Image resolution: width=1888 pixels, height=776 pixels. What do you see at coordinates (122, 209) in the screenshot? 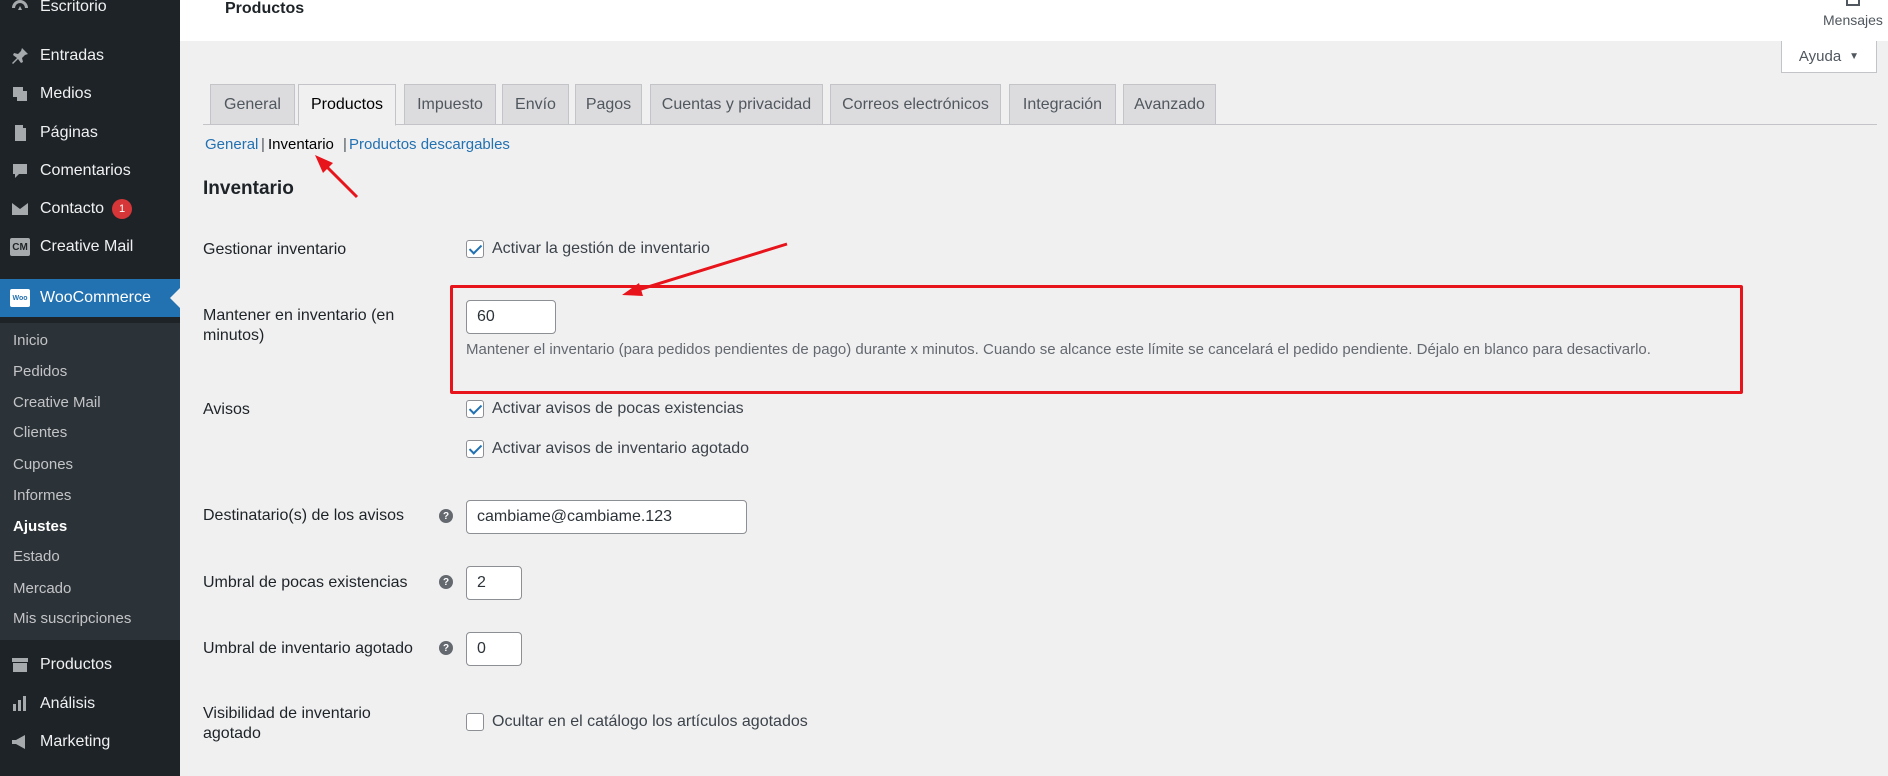
I see `notification-badge: 1` at bounding box center [122, 209].